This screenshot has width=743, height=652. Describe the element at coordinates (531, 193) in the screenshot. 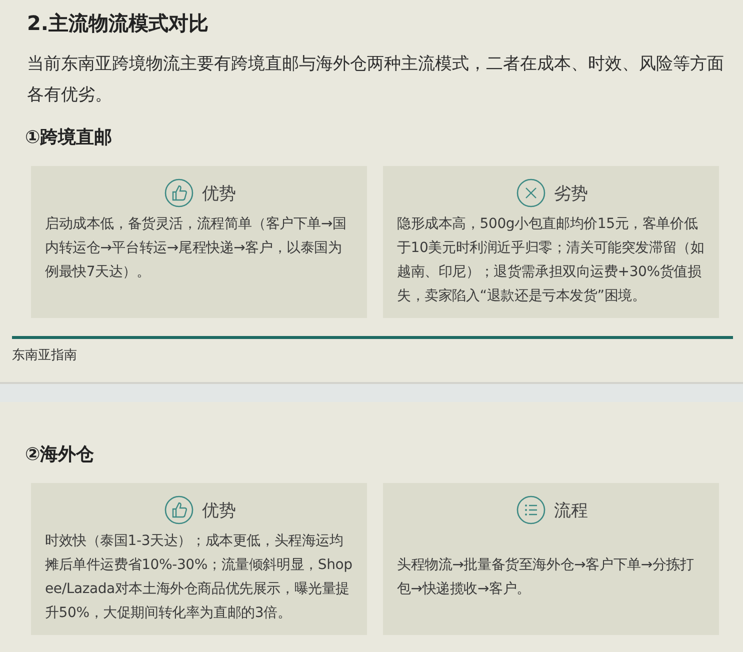

I see `close-icon` at that location.